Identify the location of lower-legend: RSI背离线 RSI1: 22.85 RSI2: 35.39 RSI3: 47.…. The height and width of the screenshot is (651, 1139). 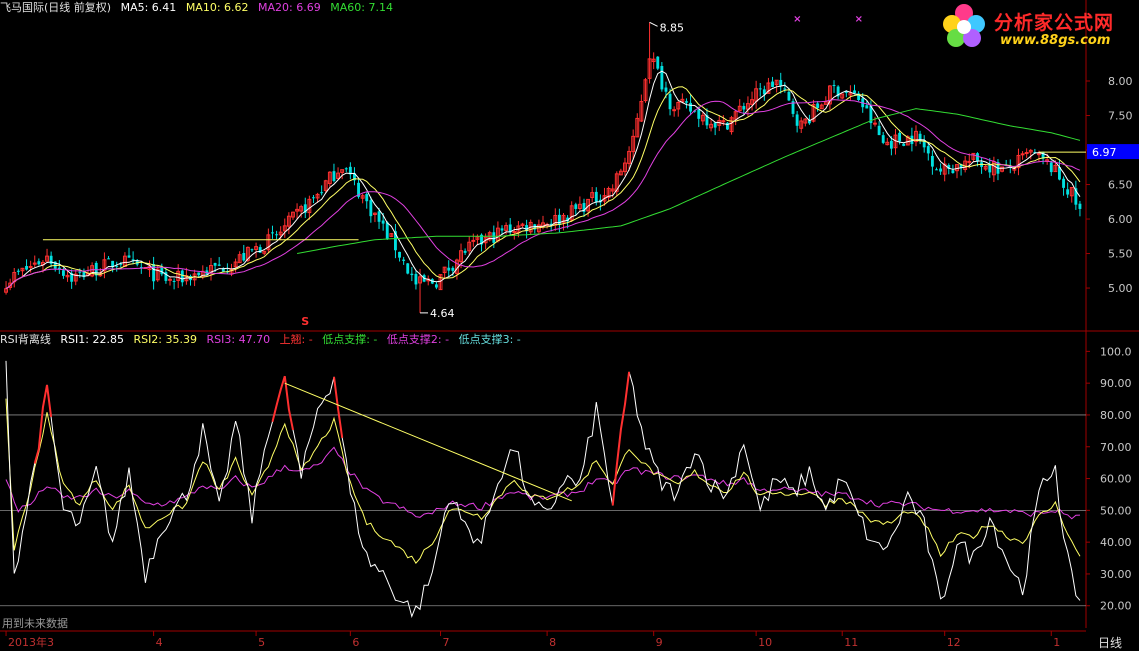
(263, 340).